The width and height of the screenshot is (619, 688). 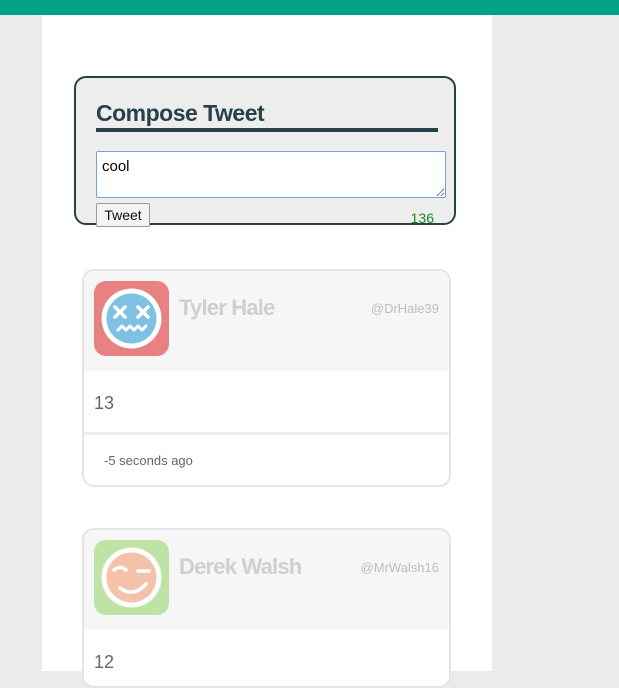 I want to click on tweet-card: Derek Walsh @MrWalsh16 12, so click(x=266, y=608).